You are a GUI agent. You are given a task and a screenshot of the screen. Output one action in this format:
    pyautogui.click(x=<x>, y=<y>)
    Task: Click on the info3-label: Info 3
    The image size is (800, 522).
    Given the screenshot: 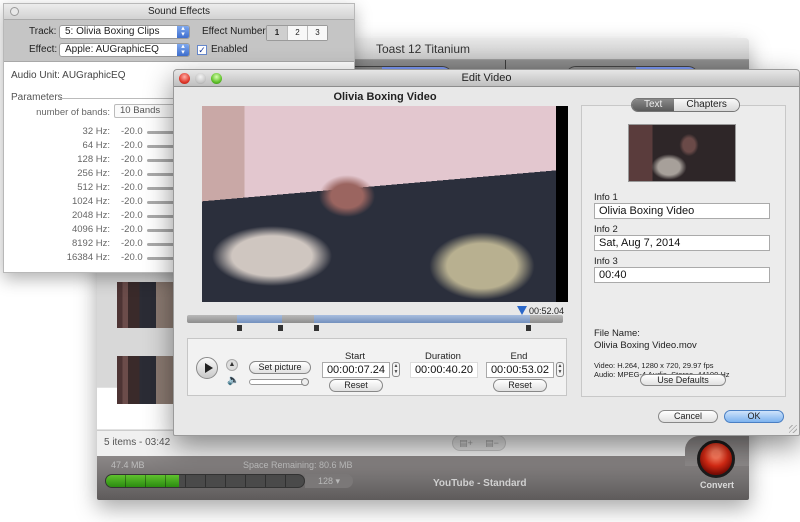 What is the action you would take?
    pyautogui.click(x=606, y=261)
    